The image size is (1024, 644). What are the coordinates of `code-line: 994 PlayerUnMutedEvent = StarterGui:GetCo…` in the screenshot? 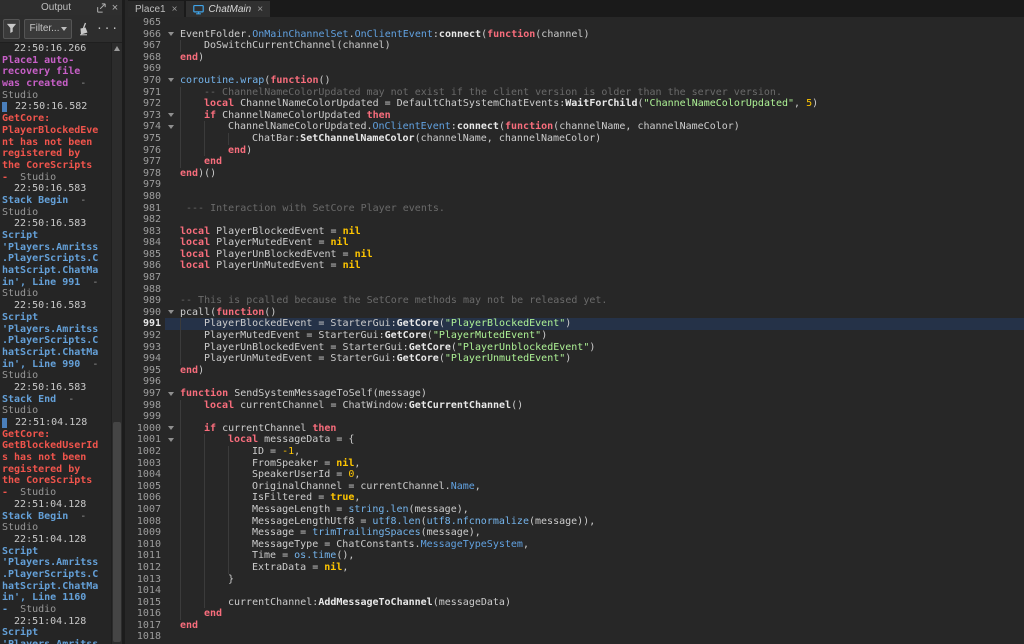 It's located at (576, 359).